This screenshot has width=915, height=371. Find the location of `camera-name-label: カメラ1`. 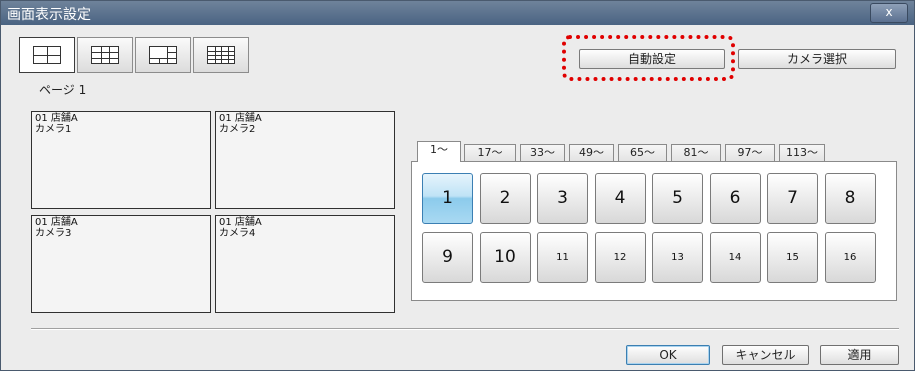

camera-name-label: カメラ1 is located at coordinates (53, 129).